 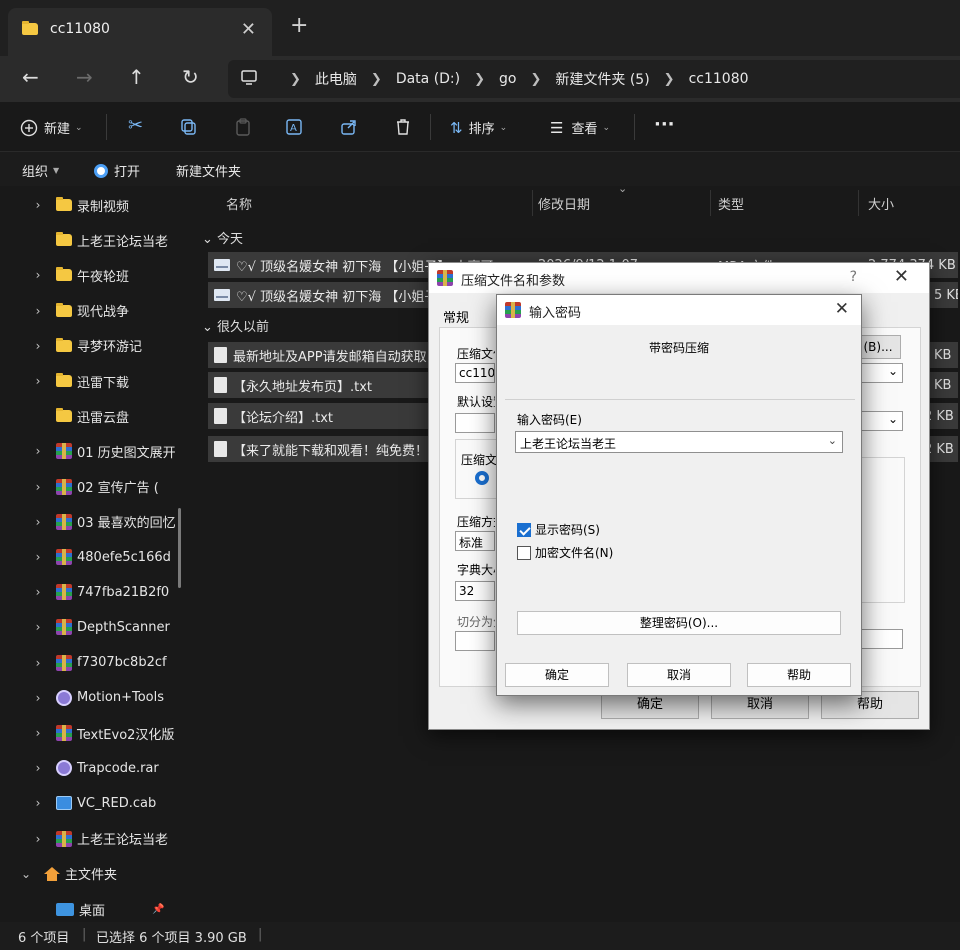 What do you see at coordinates (95, 416) in the screenshot?
I see `sidebar-item: ›迅雷云盘` at bounding box center [95, 416].